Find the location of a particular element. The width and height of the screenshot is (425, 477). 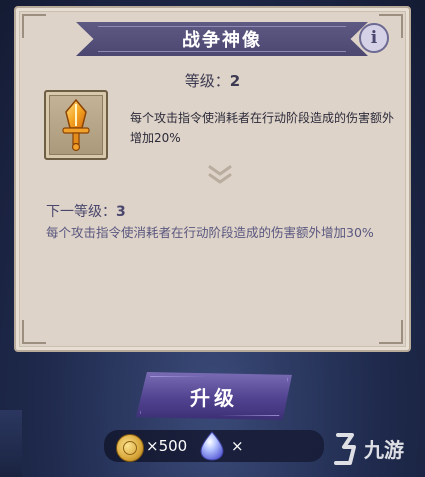

watermark-mark-icon is located at coordinates (345, 448).